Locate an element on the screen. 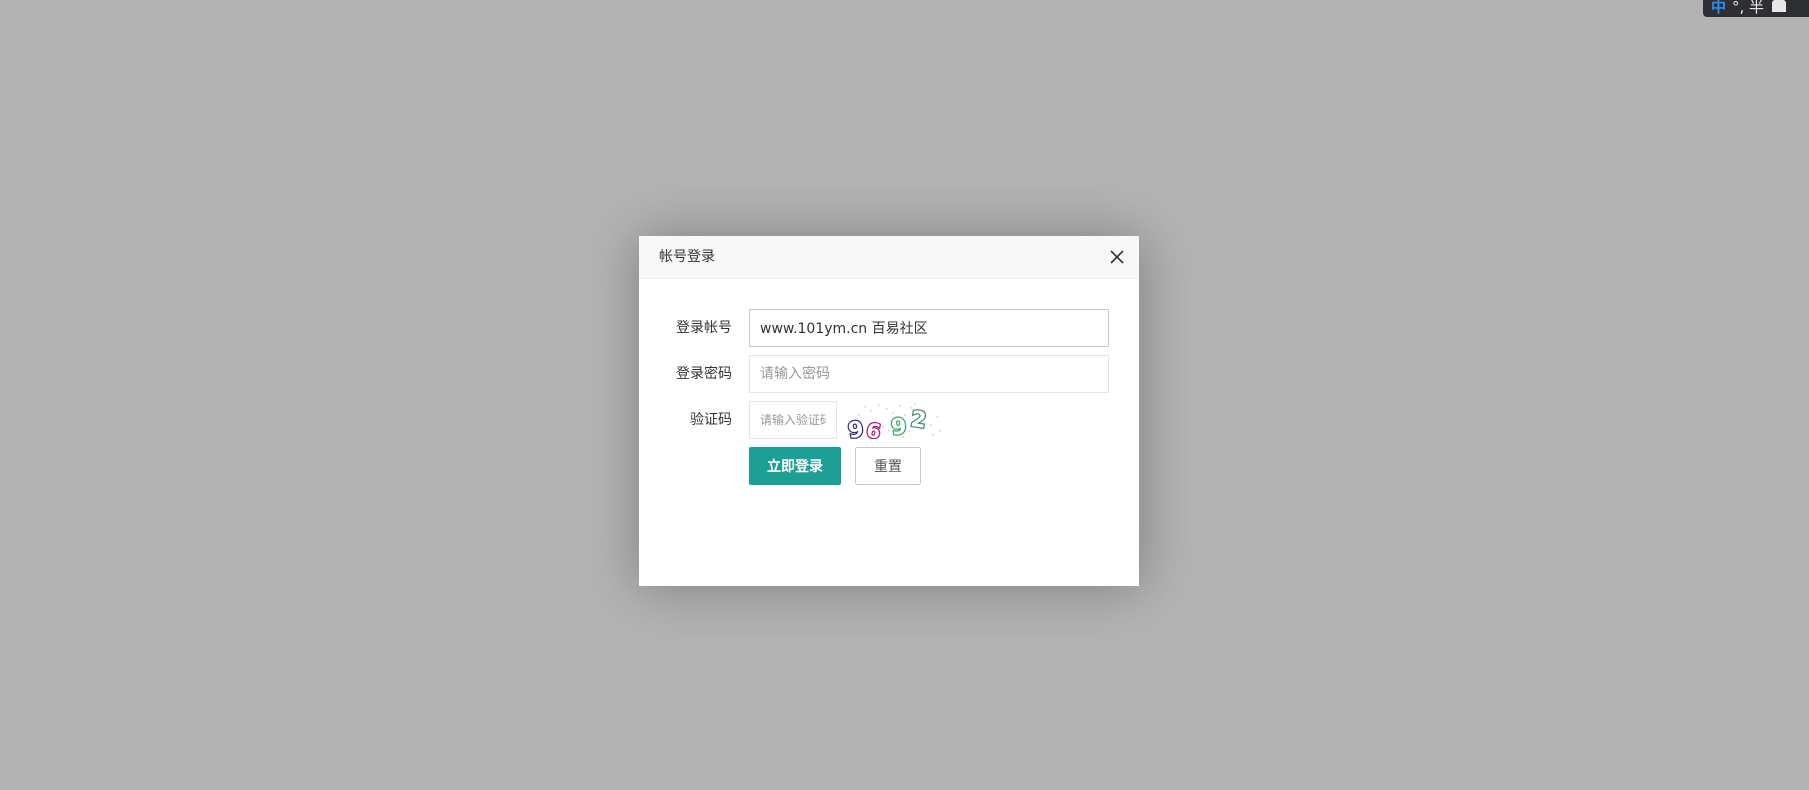  buttons-row: 立即登录 重置 is located at coordinates (889, 466).